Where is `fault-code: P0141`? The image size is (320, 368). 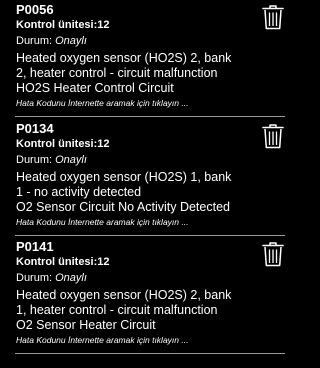 fault-code: P0141 is located at coordinates (35, 246).